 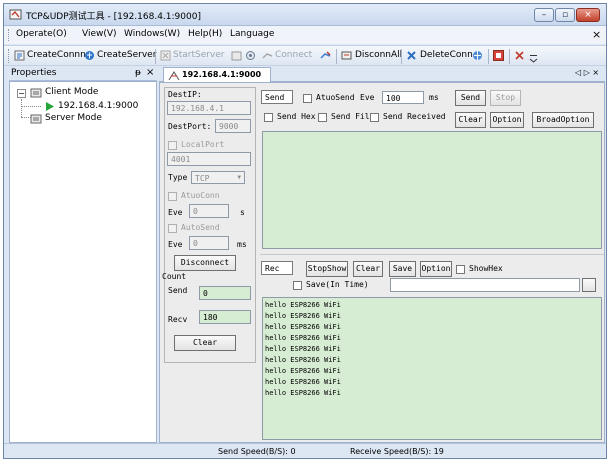 What do you see at coordinates (587, 72) in the screenshot?
I see `tab-nav-controls: ◁ ▷ ×` at bounding box center [587, 72].